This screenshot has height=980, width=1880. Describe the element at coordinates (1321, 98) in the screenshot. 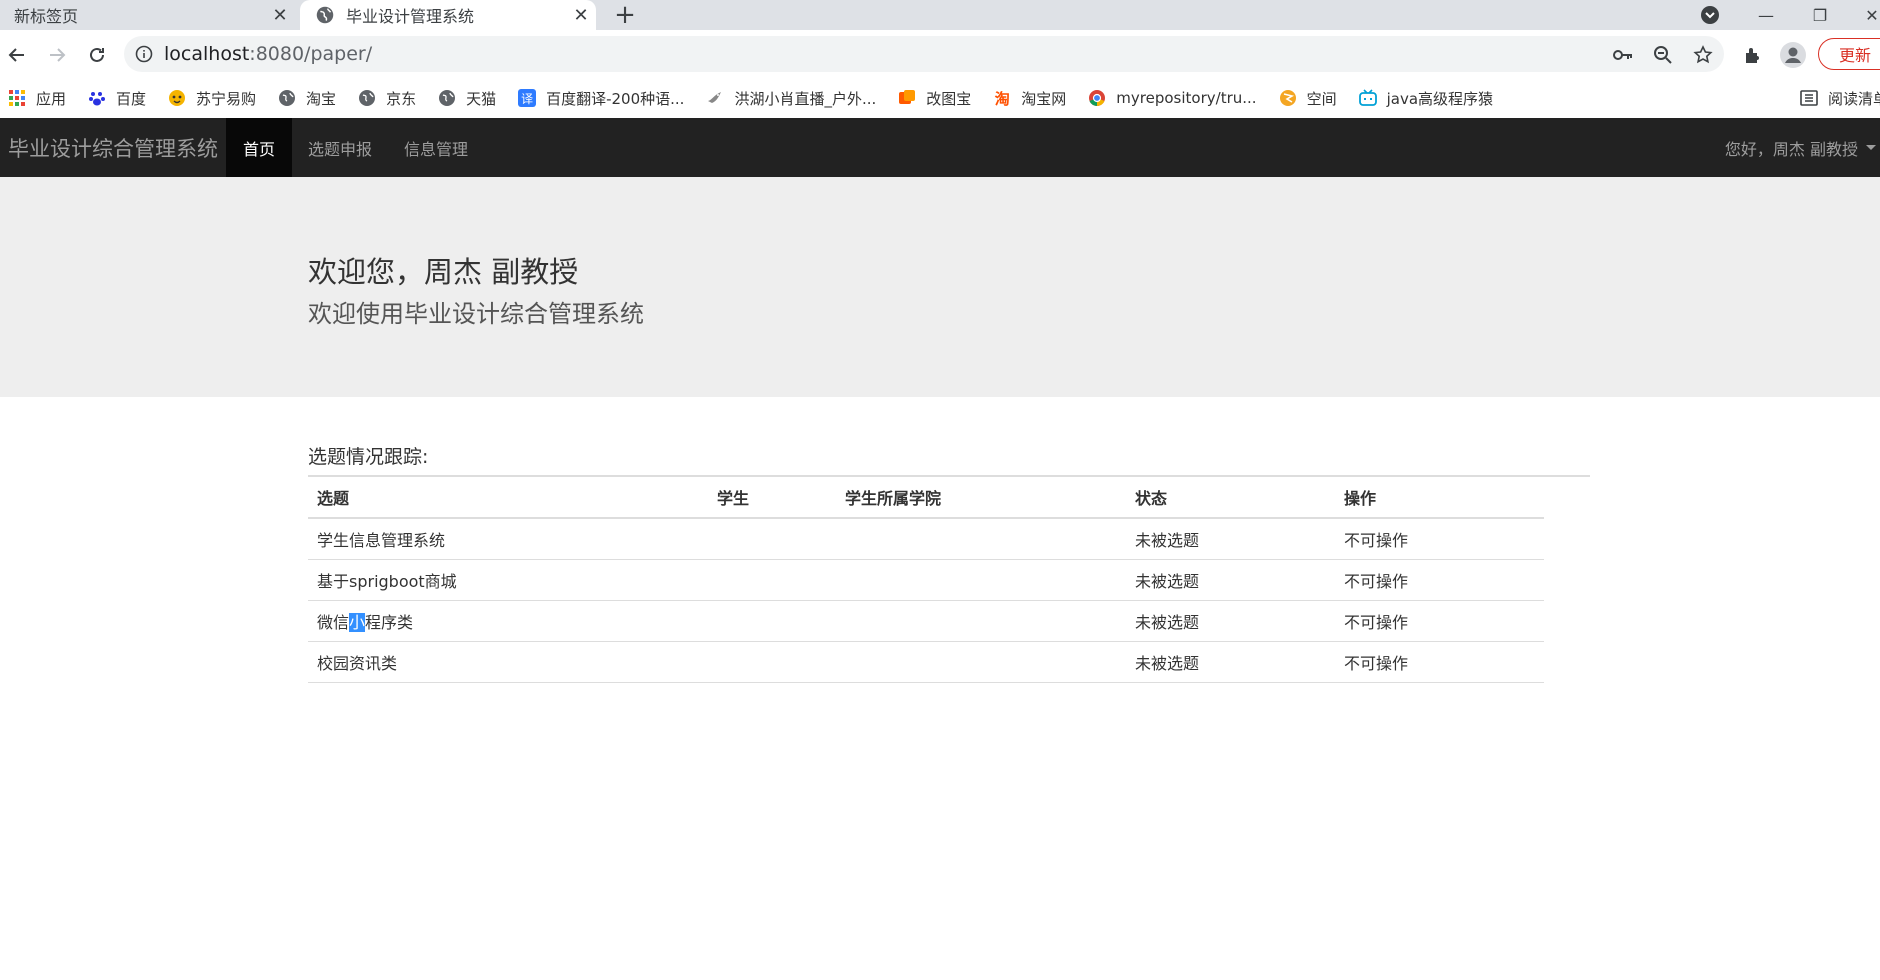

I see `bookmark-label: 空间` at that location.